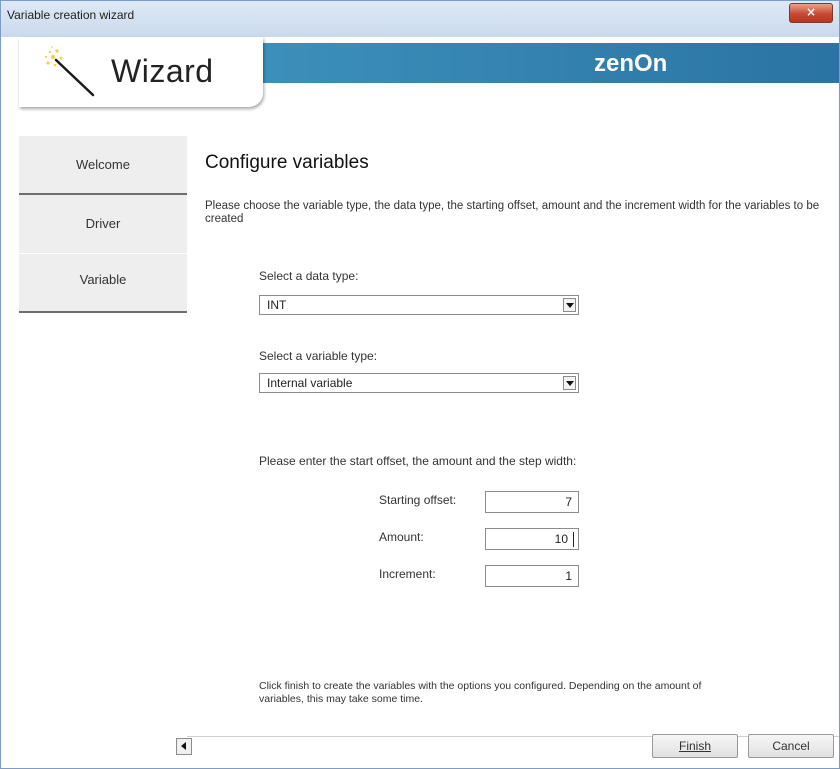 The width and height of the screenshot is (840, 769). I want to click on close-icon: ×, so click(811, 12).